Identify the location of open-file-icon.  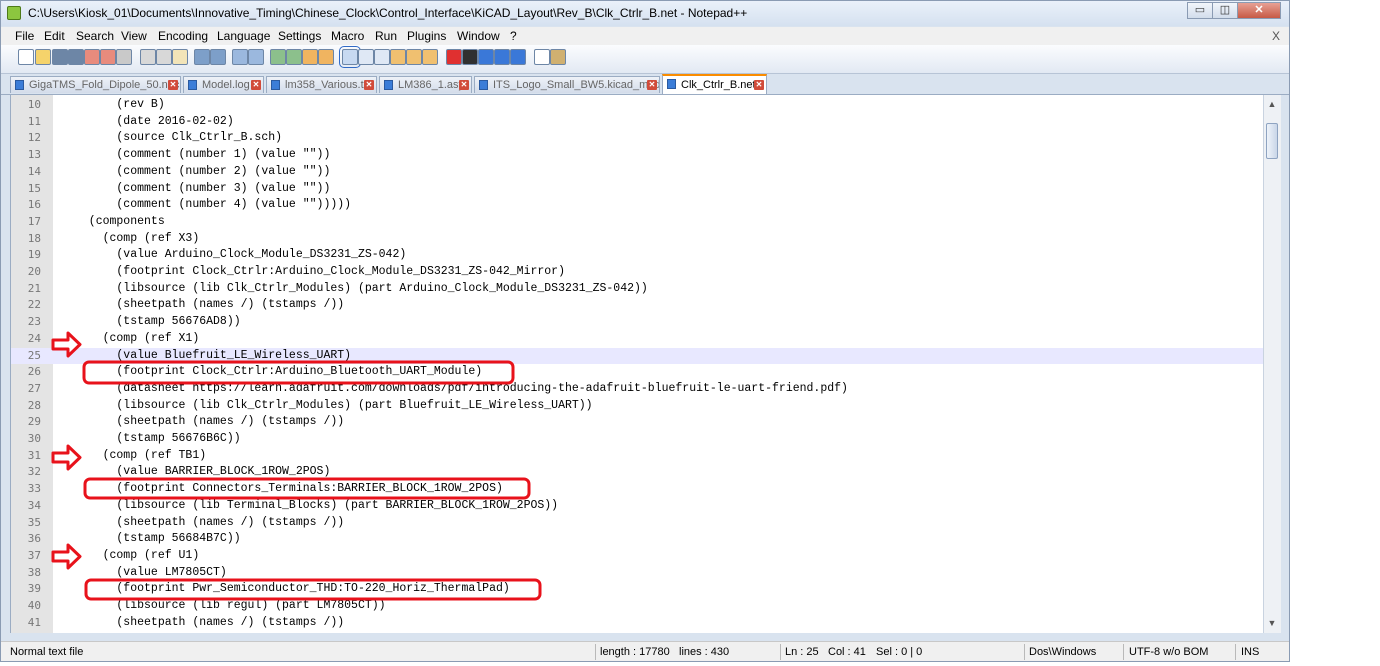
(43, 57).